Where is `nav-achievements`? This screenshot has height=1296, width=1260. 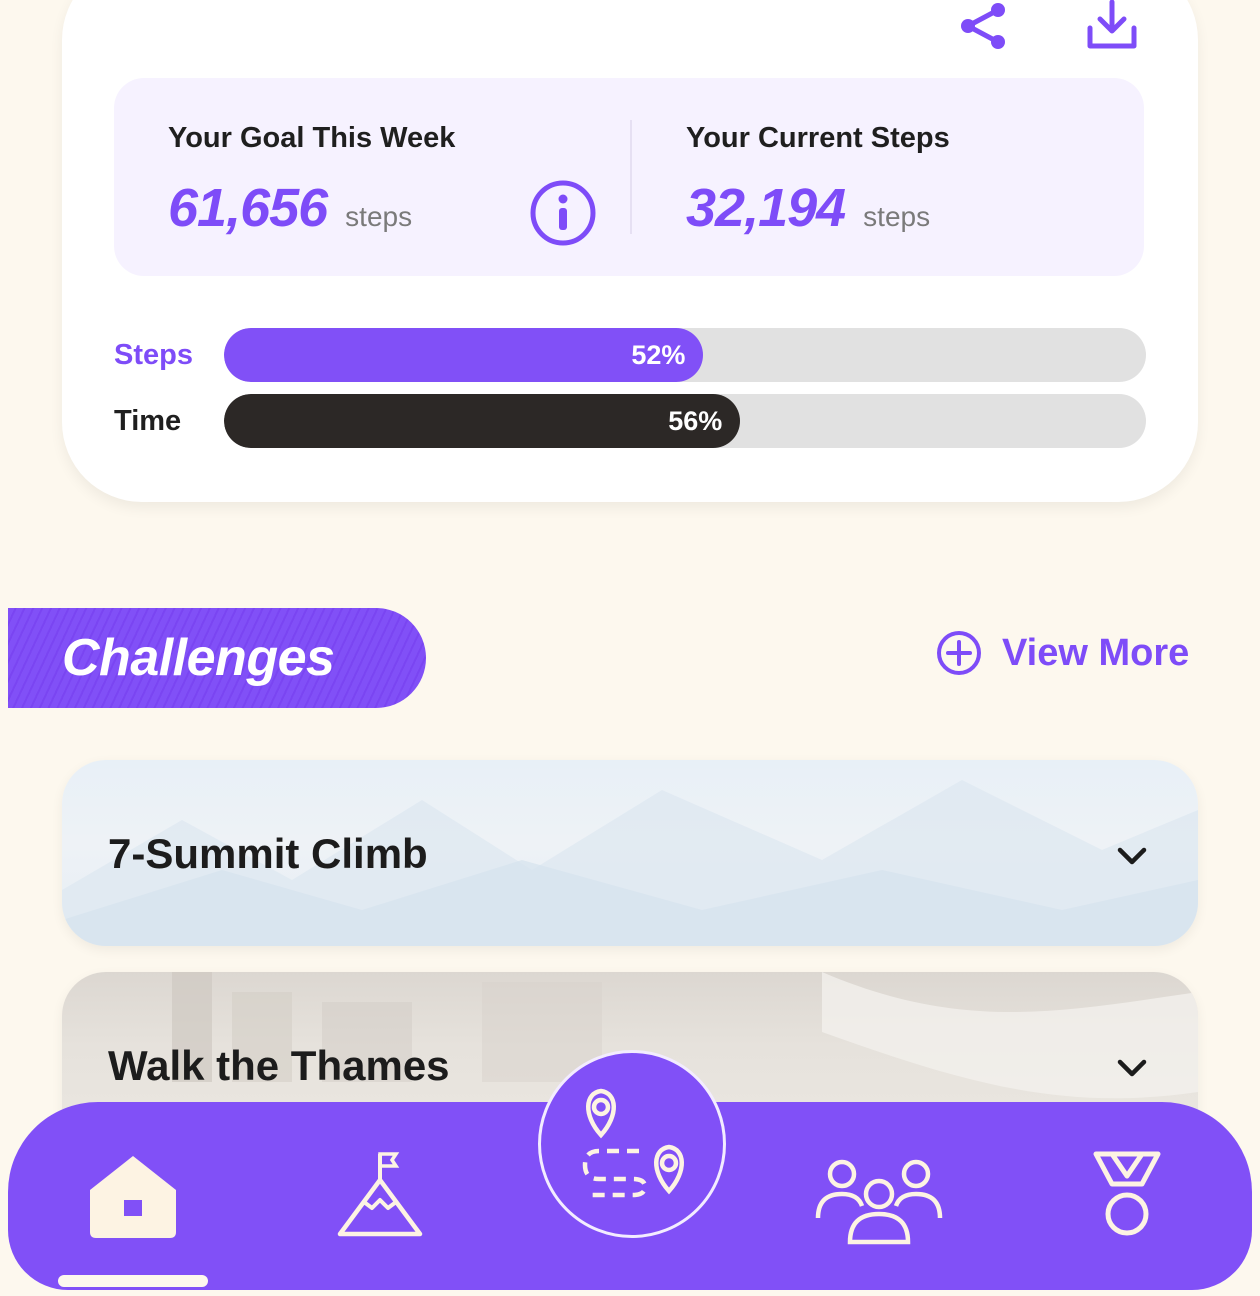 nav-achievements is located at coordinates (1127, 1195).